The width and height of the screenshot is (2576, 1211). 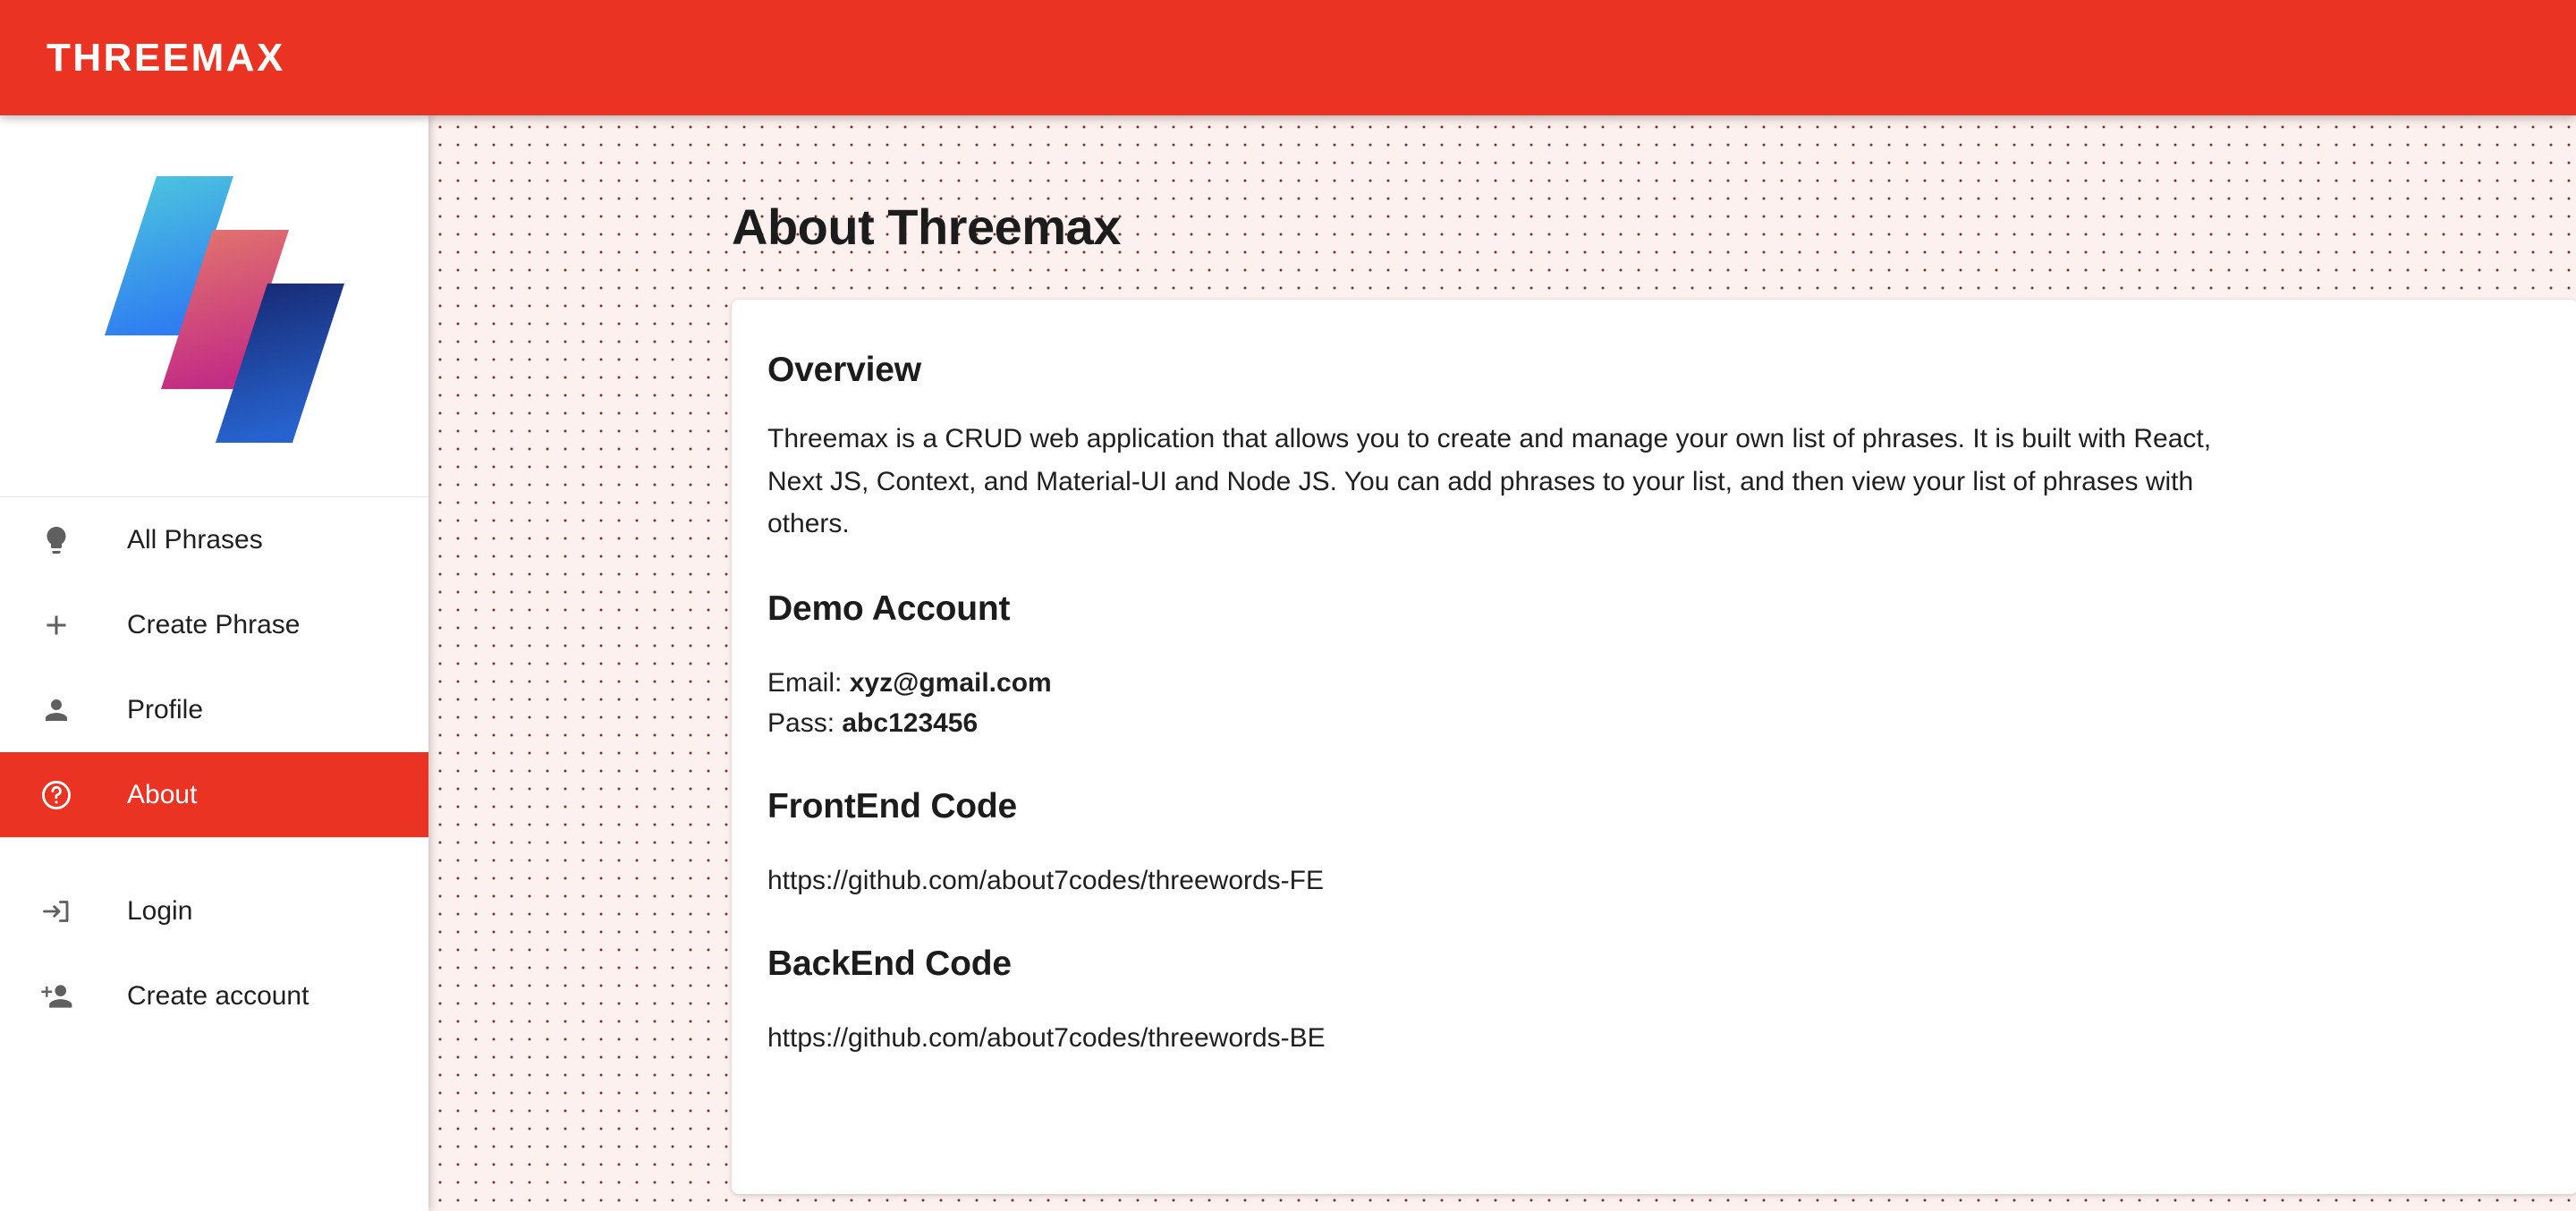 What do you see at coordinates (214, 794) in the screenshot?
I see `sidebar-item-about: About` at bounding box center [214, 794].